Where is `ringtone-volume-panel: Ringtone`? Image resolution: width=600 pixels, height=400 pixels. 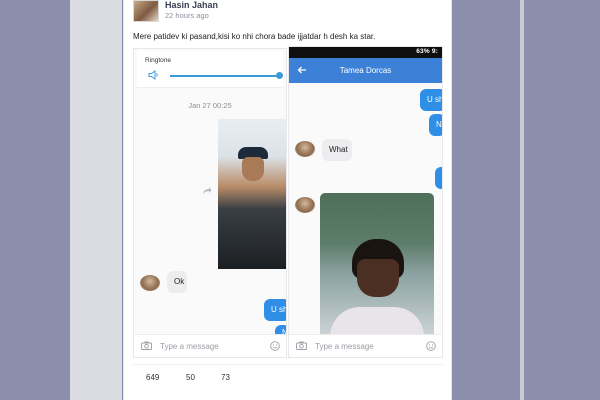 ringtone-volume-panel: Ringtone is located at coordinates (210, 69).